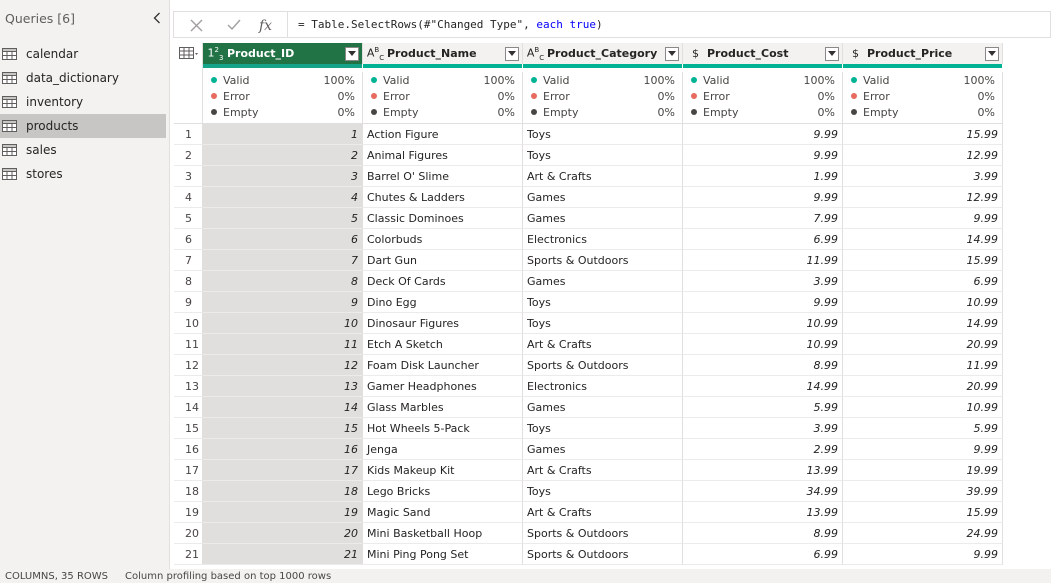 The height and width of the screenshot is (583, 1051). Describe the element at coordinates (443, 155) in the screenshot. I see `cell-product-name: Animal Figures` at that location.